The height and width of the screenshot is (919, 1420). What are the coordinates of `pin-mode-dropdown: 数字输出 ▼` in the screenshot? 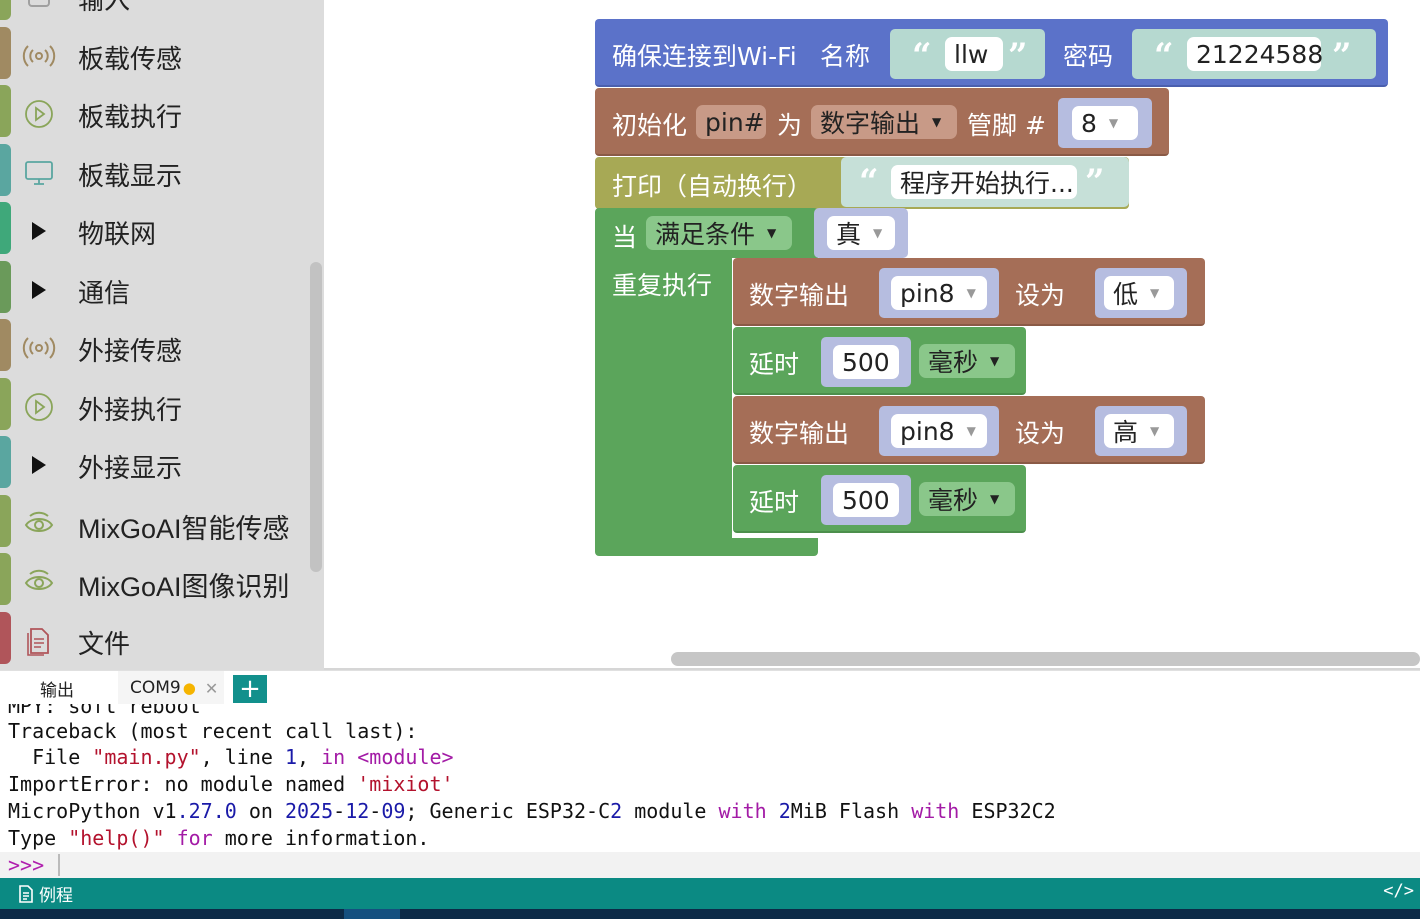 It's located at (884, 122).